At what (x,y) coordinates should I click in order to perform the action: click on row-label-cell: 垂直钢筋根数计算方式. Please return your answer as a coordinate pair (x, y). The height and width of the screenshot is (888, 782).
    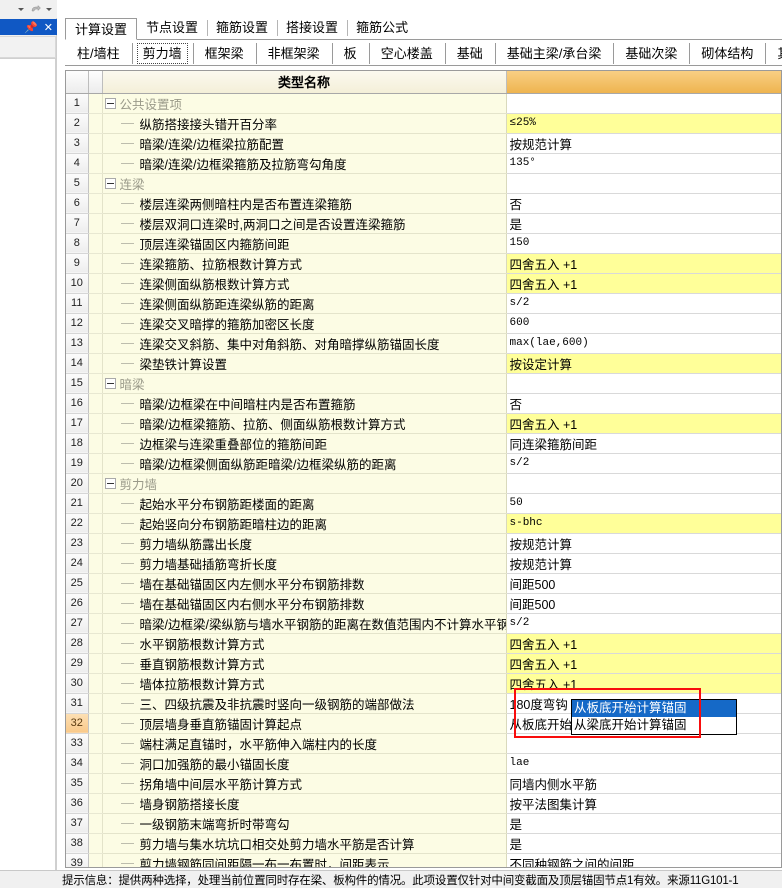
    Looking at the image, I should click on (304, 663).